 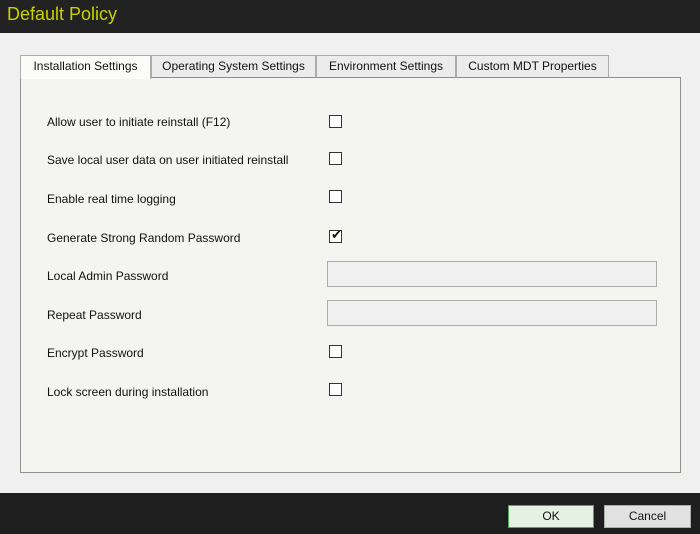 What do you see at coordinates (350, 16) in the screenshot?
I see `title-bar: Default Policy` at bounding box center [350, 16].